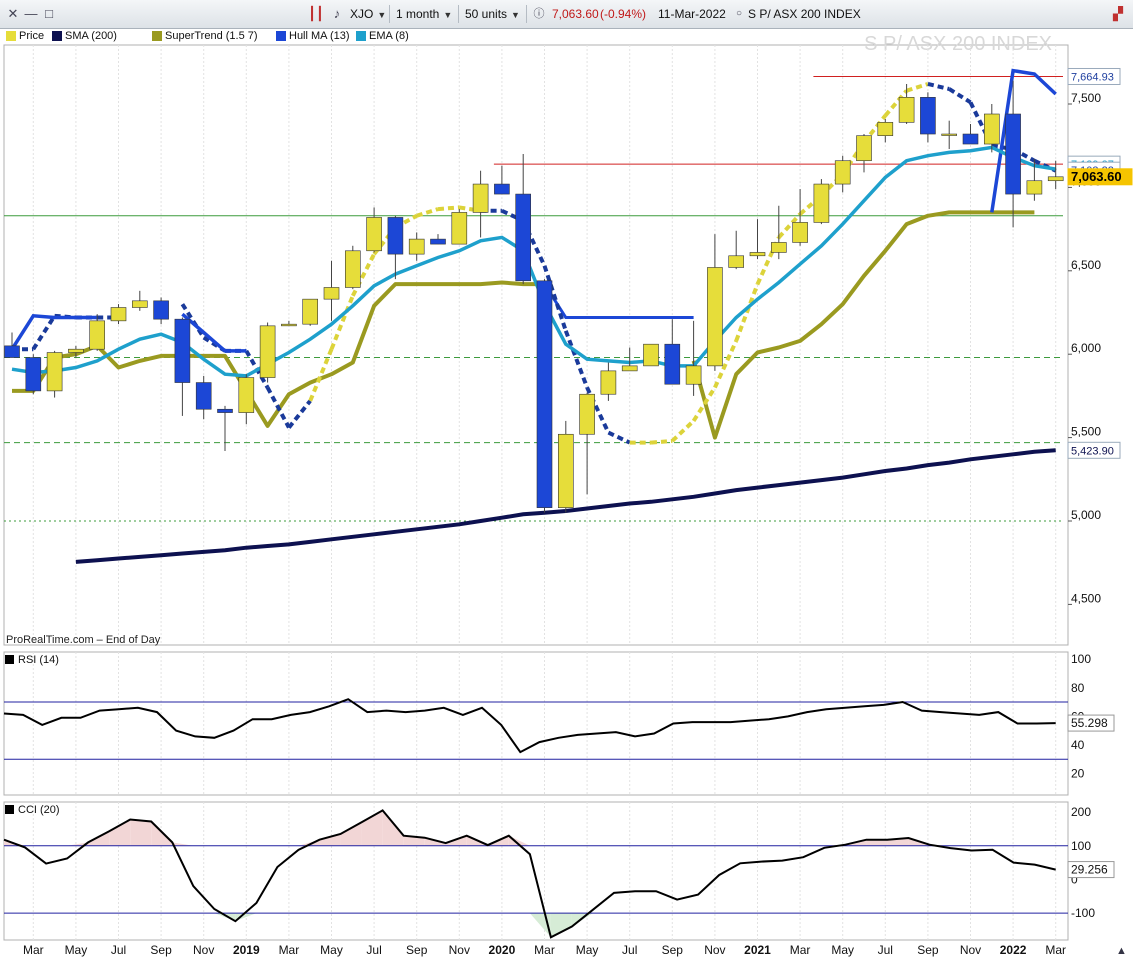 The height and width of the screenshot is (962, 1133). What do you see at coordinates (1089, 870) in the screenshot?
I see `cci-value-label: 29.256` at bounding box center [1089, 870].